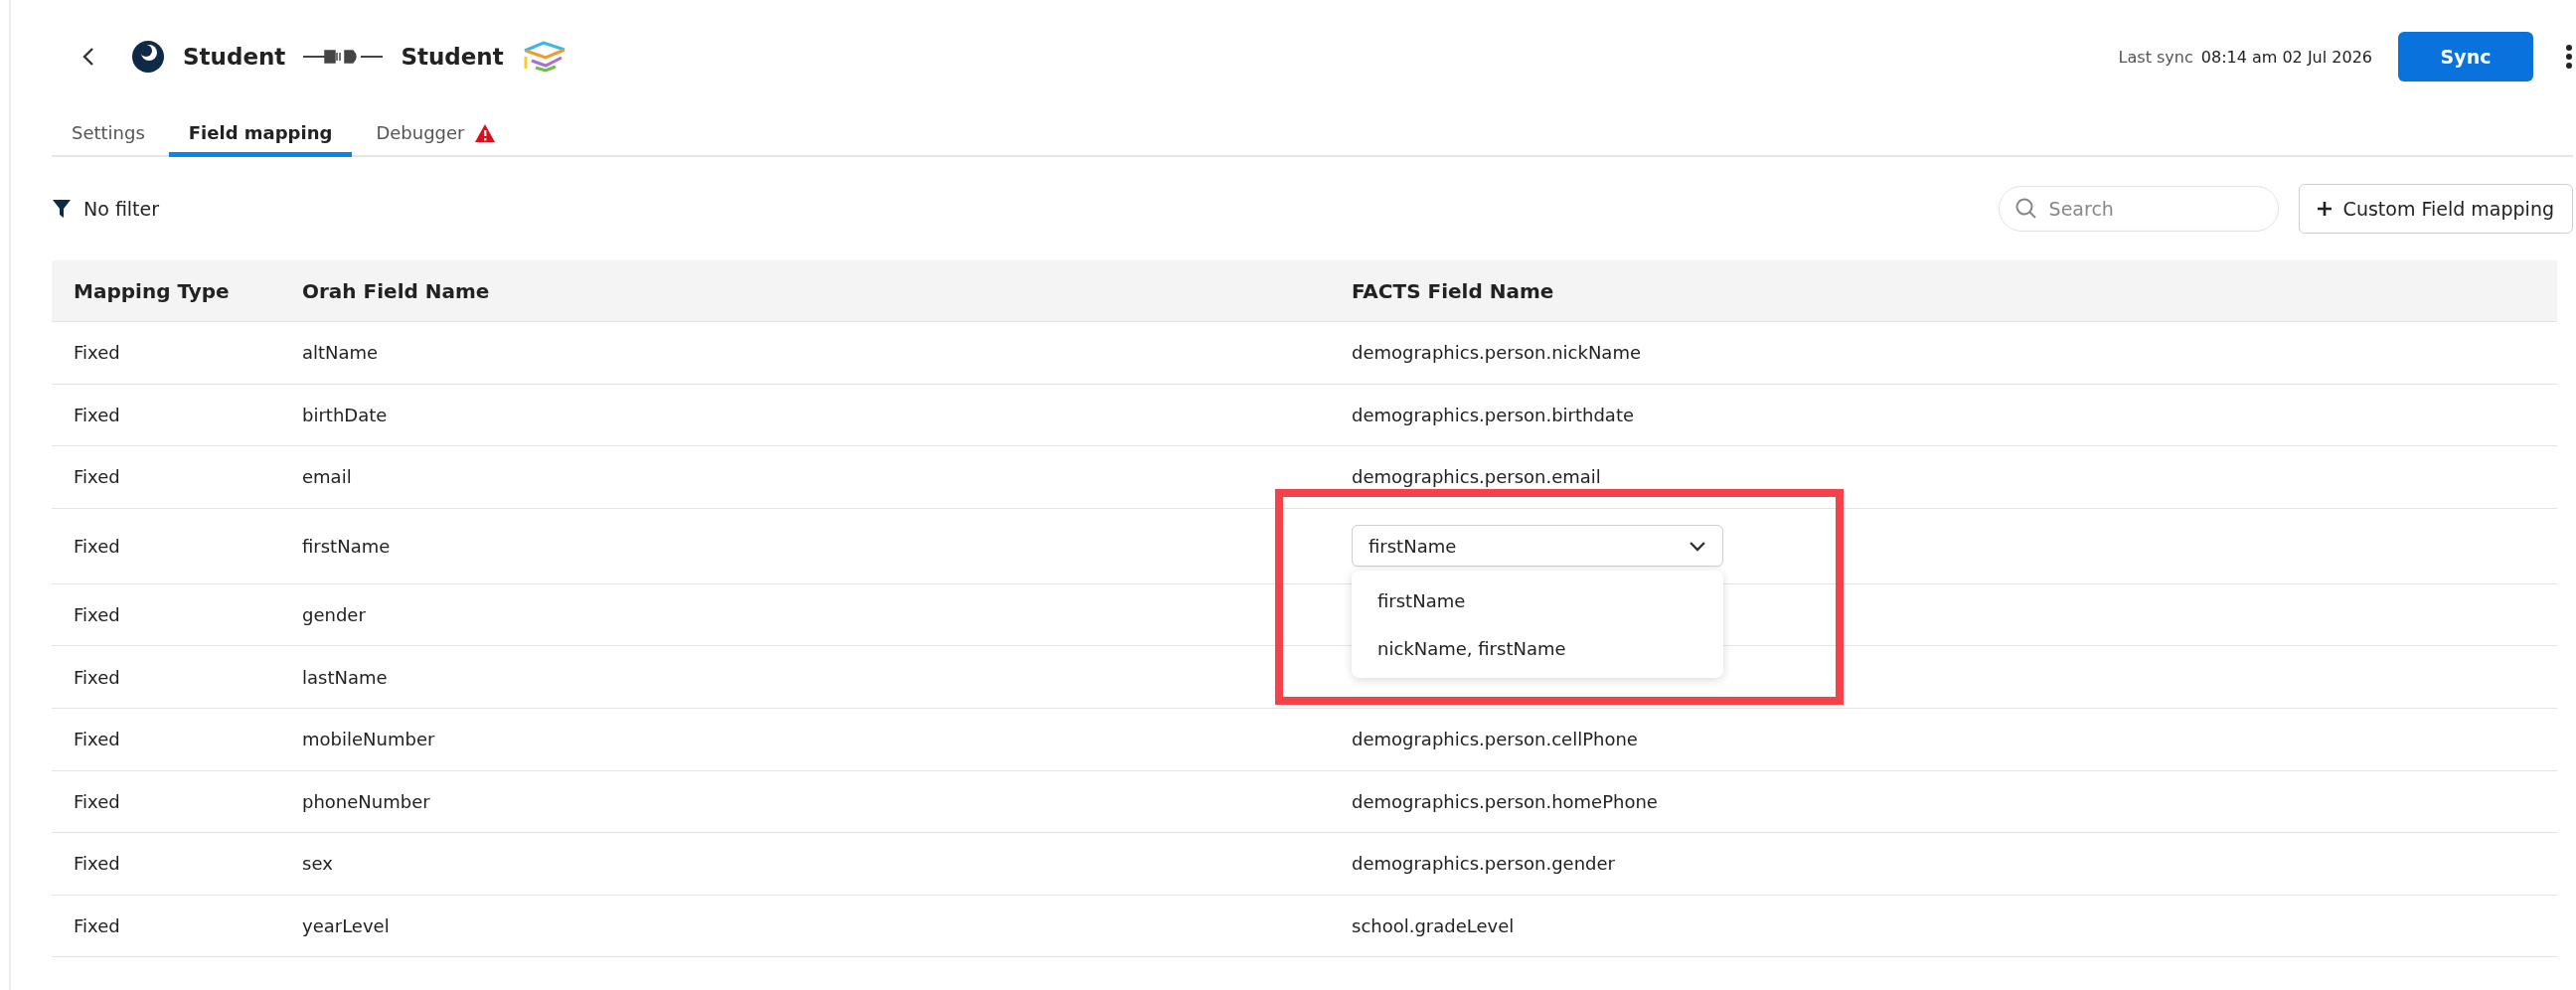 This screenshot has height=990, width=2576. I want to click on source-title: Student, so click(234, 57).